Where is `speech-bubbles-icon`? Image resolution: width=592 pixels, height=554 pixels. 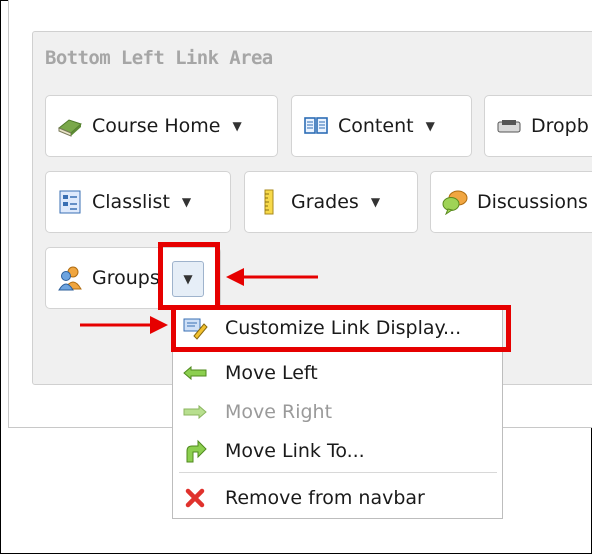
speech-bubbles-icon is located at coordinates (455, 202).